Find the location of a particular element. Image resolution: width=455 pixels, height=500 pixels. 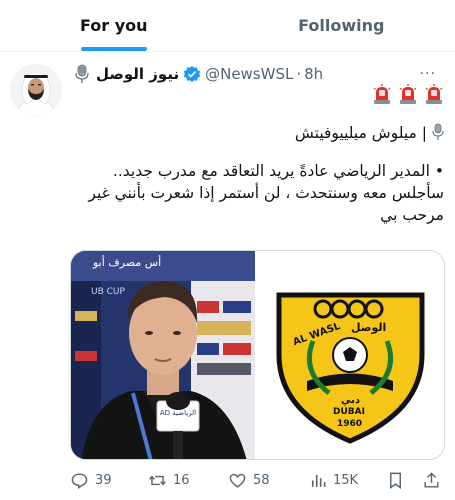

media-banner-text: أس مصرف أبو is located at coordinates (127, 262).